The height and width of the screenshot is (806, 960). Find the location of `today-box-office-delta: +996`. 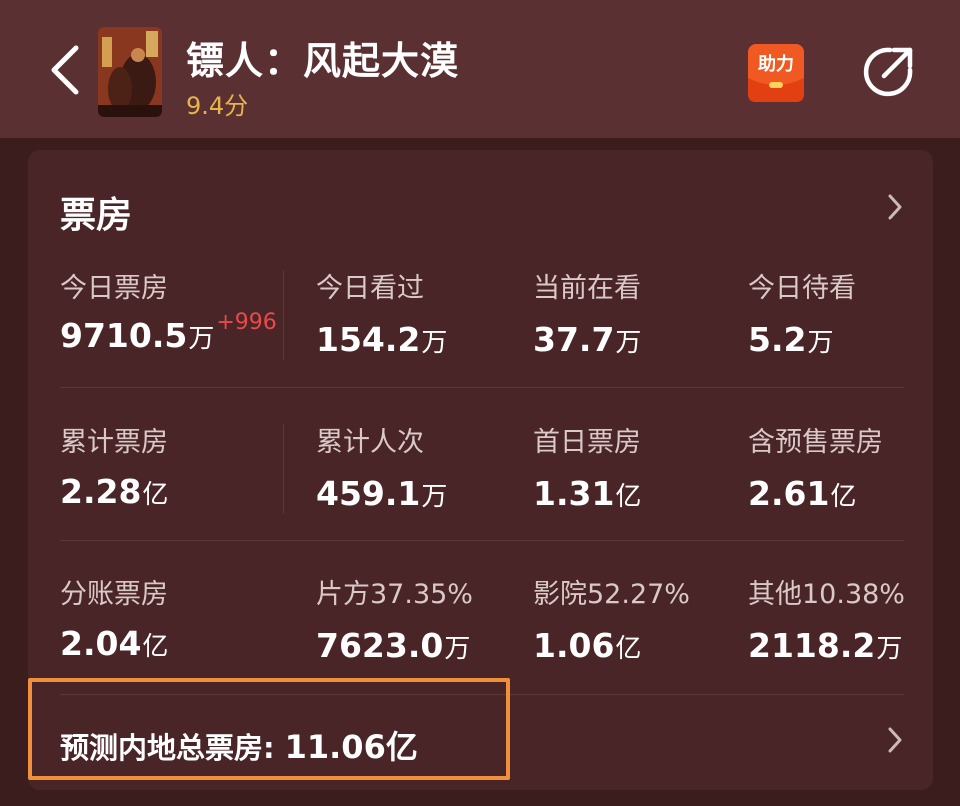

today-box-office-delta: +996 is located at coordinates (246, 322).